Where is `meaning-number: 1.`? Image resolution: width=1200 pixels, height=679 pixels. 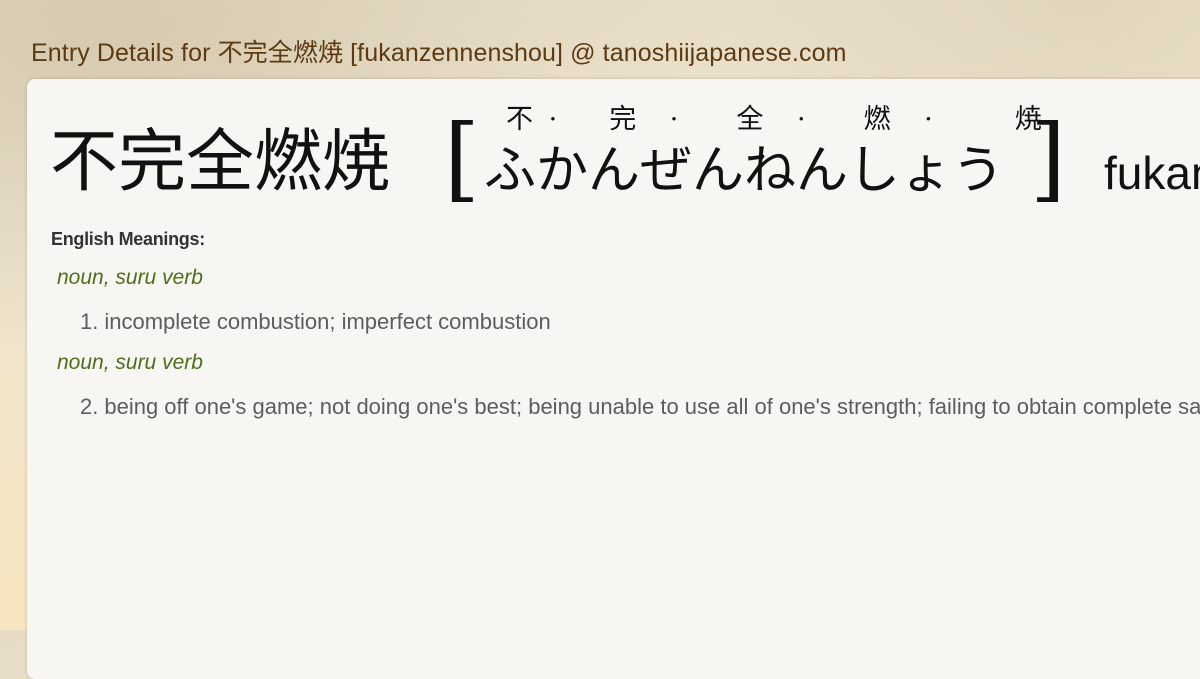 meaning-number: 1. is located at coordinates (89, 321).